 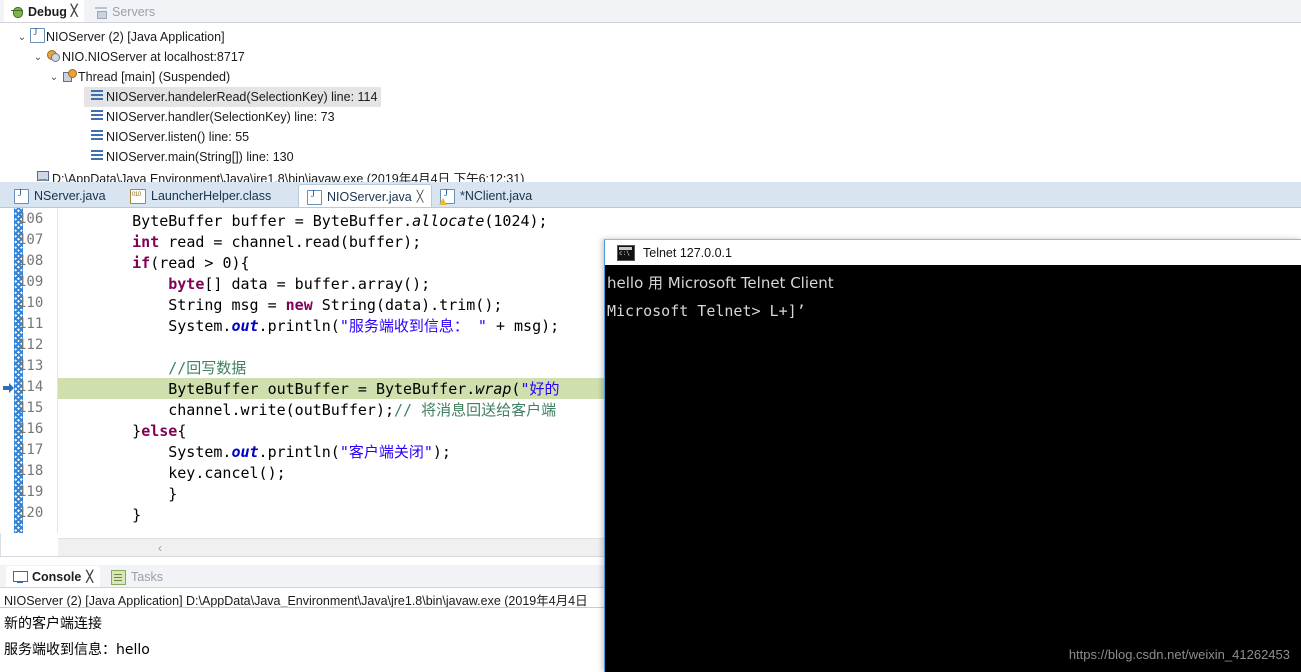 What do you see at coordinates (447, 196) in the screenshot?
I see `java-file-warning-icon` at bounding box center [447, 196].